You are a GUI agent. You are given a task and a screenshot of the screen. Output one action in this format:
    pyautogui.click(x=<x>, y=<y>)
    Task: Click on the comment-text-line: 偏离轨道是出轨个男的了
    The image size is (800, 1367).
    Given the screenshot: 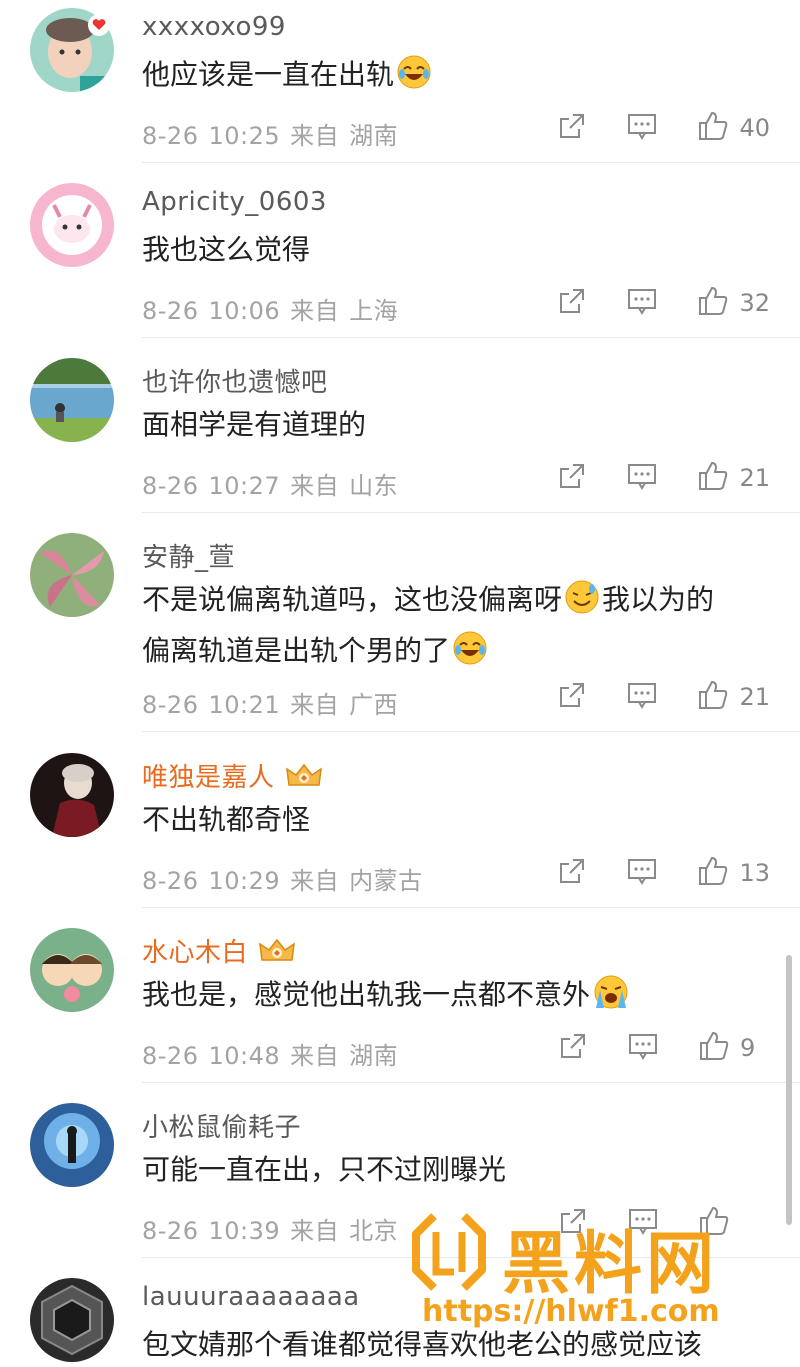 What is the action you would take?
    pyautogui.click(x=457, y=653)
    